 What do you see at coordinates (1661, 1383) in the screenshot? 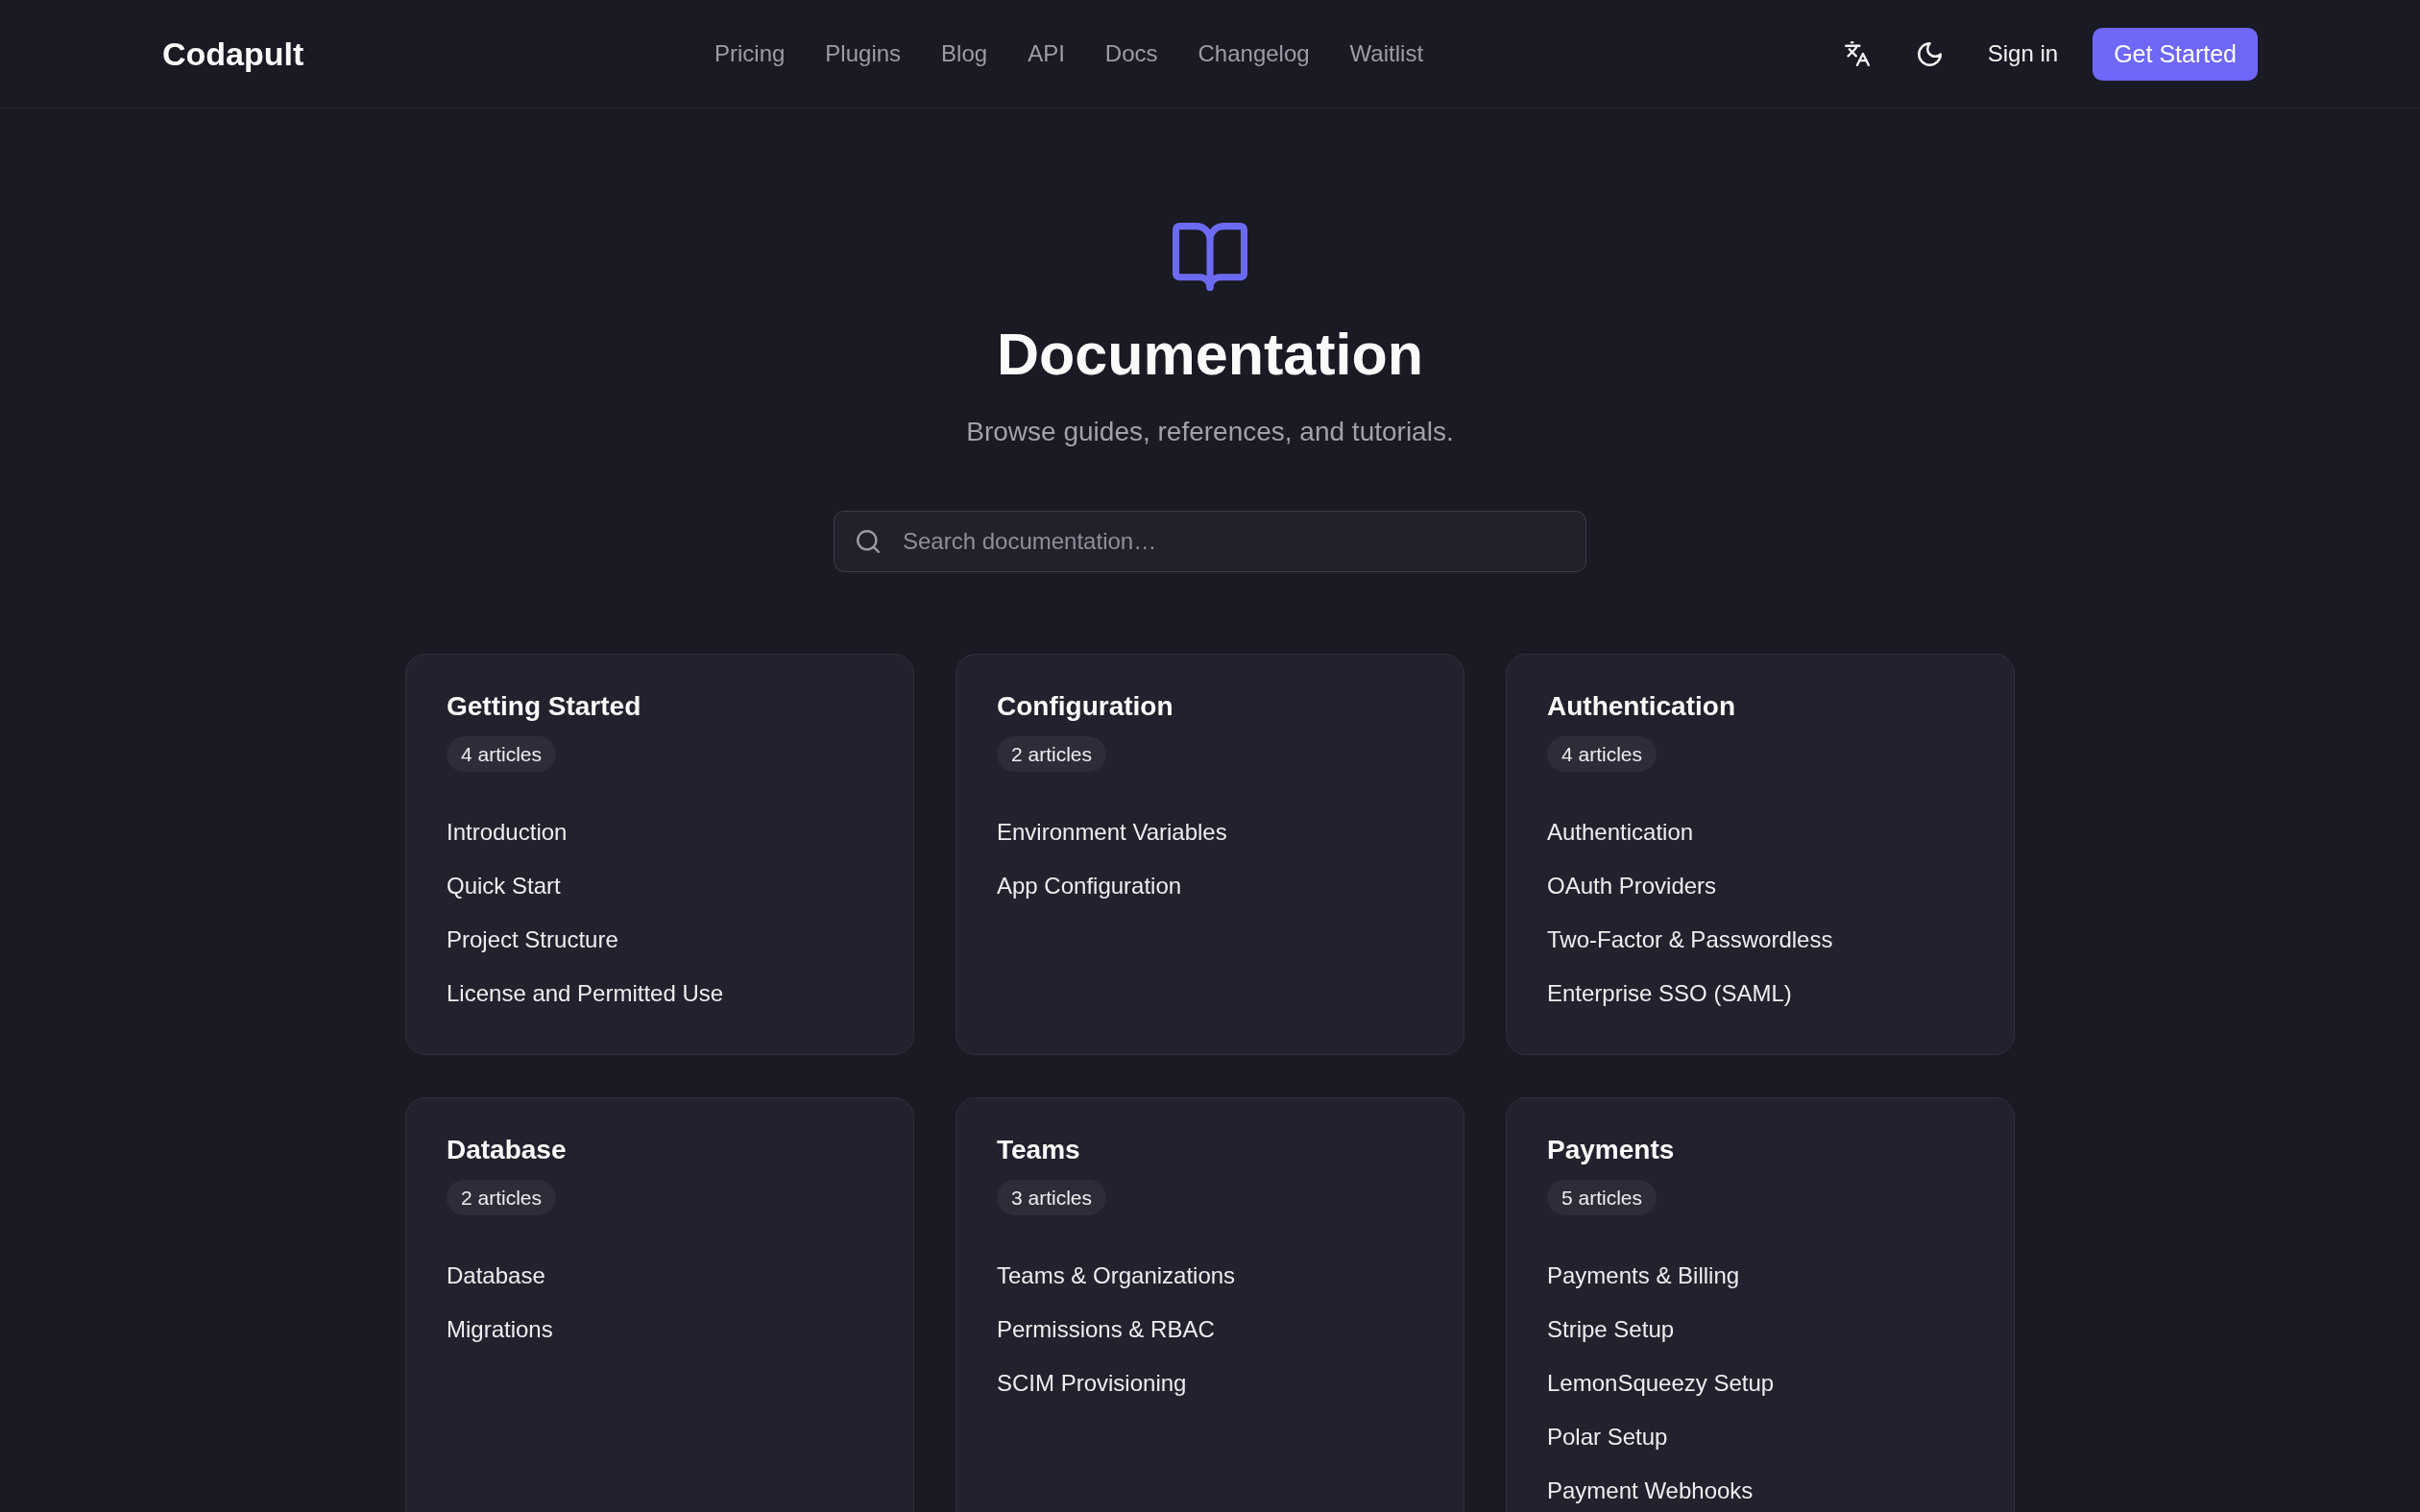
I see `article-link: LemonSqueezy Setup` at bounding box center [1661, 1383].